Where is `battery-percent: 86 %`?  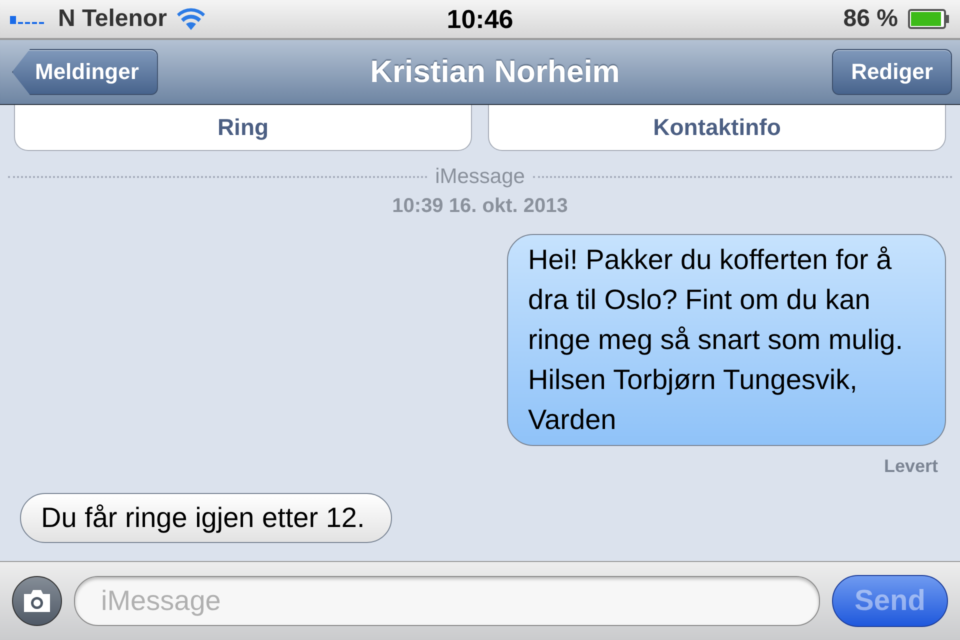 battery-percent: 86 % is located at coordinates (870, 19).